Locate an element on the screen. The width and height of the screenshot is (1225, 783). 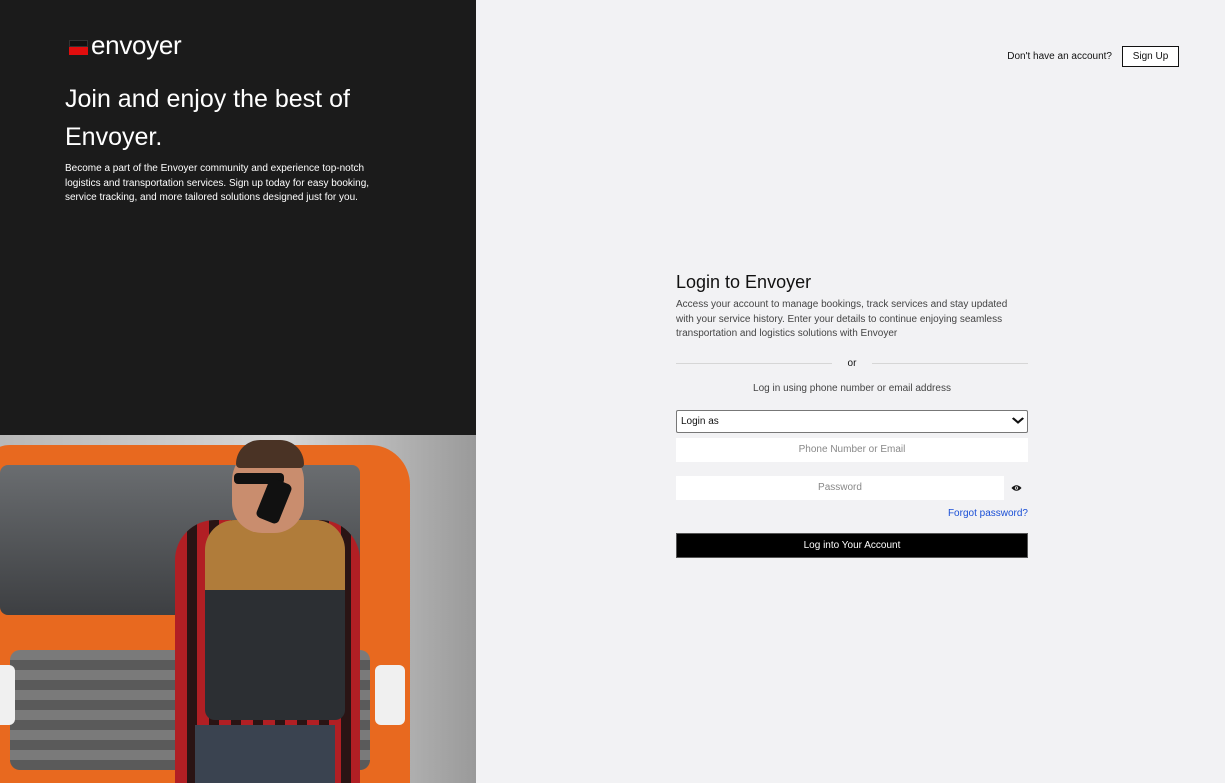
hero-headline: Join and enjoy the best of Envoyer. is located at coordinates (207, 118).